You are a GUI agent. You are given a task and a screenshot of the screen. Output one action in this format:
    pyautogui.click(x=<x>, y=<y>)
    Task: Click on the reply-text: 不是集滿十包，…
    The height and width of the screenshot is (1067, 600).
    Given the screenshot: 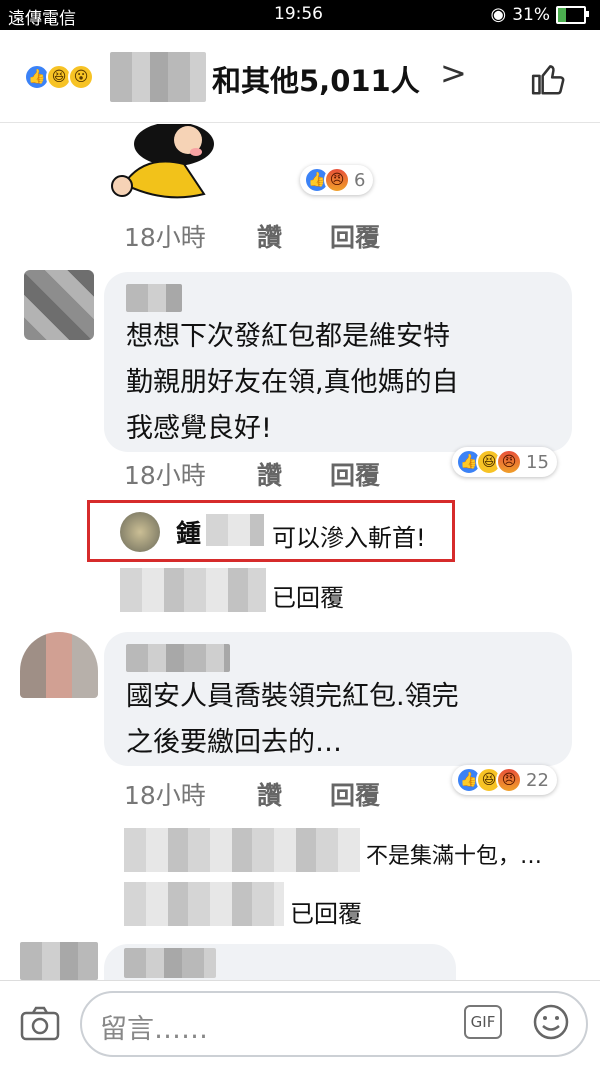 What is the action you would take?
    pyautogui.click(x=454, y=854)
    